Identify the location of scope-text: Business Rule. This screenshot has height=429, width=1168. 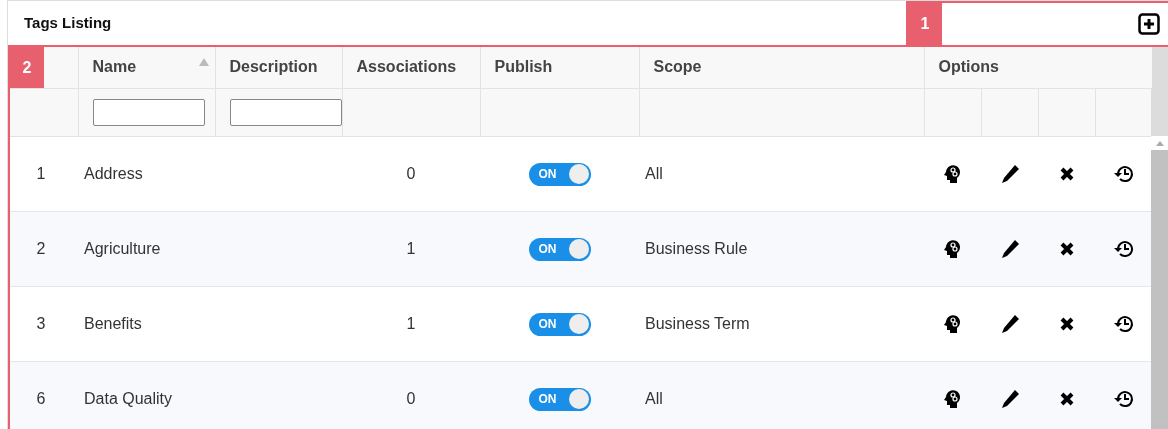
(696, 248).